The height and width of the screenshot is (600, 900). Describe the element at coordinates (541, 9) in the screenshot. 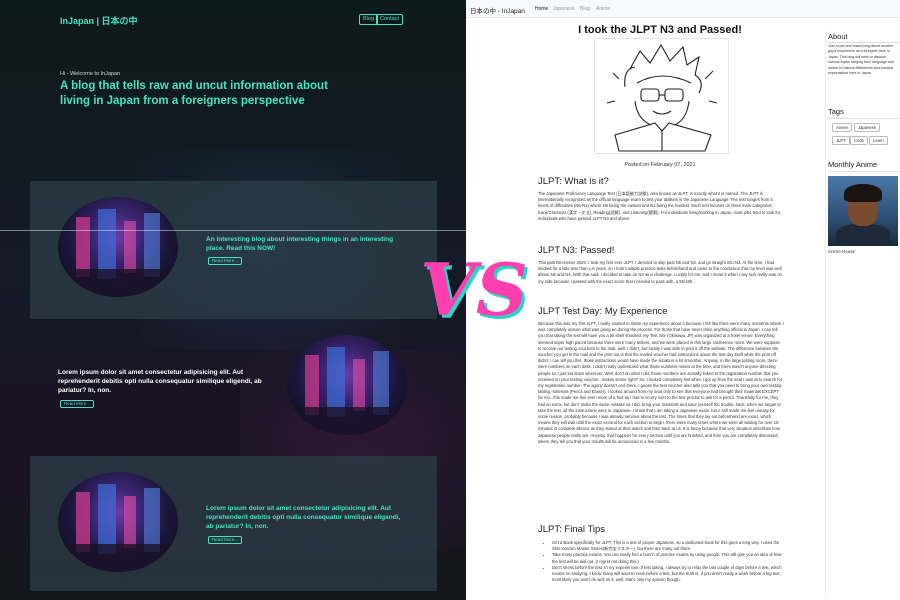

I see `nav-link-home: Home` at that location.